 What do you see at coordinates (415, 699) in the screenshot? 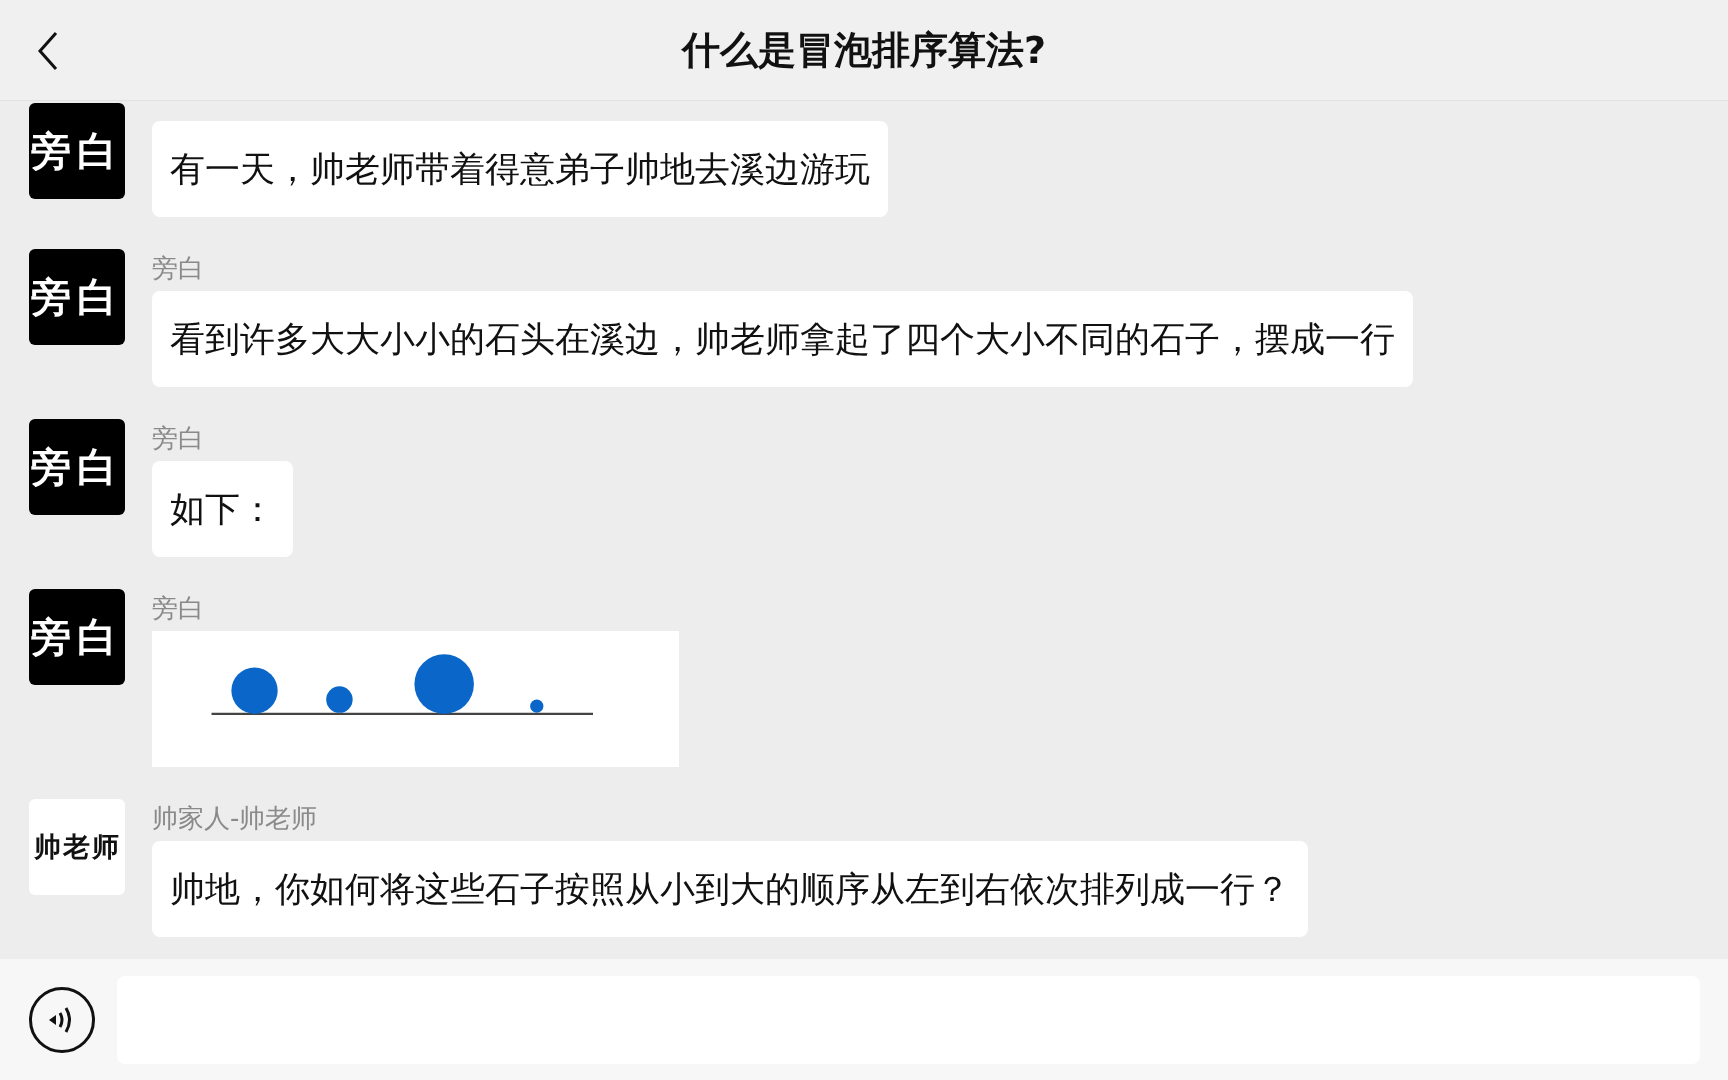
I see `image-message` at bounding box center [415, 699].